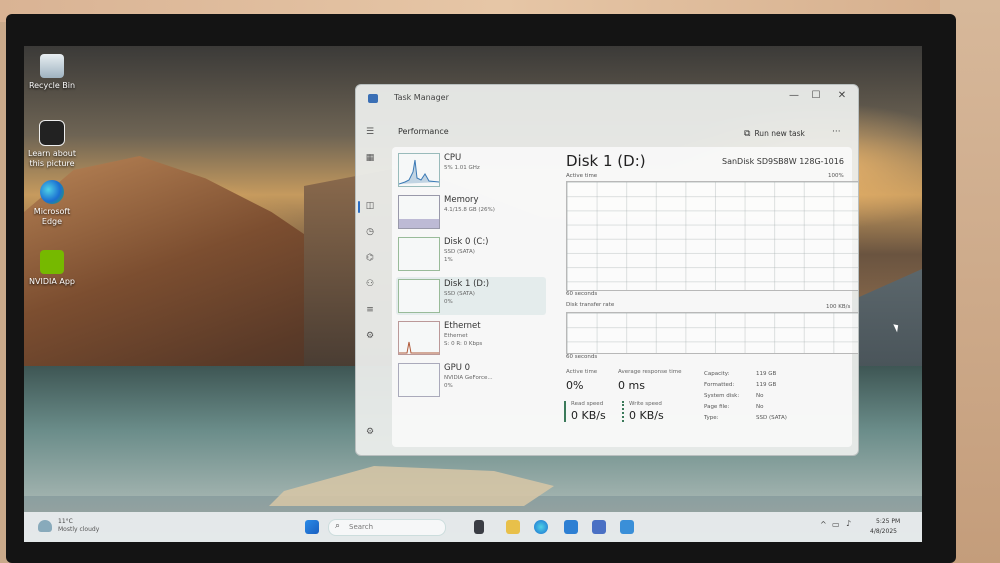 Image resolution: width=1000 pixels, height=563 pixels. What do you see at coordinates (52, 216) in the screenshot?
I see `desktop-icon-label: Microsoft Edge` at bounding box center [52, 216].